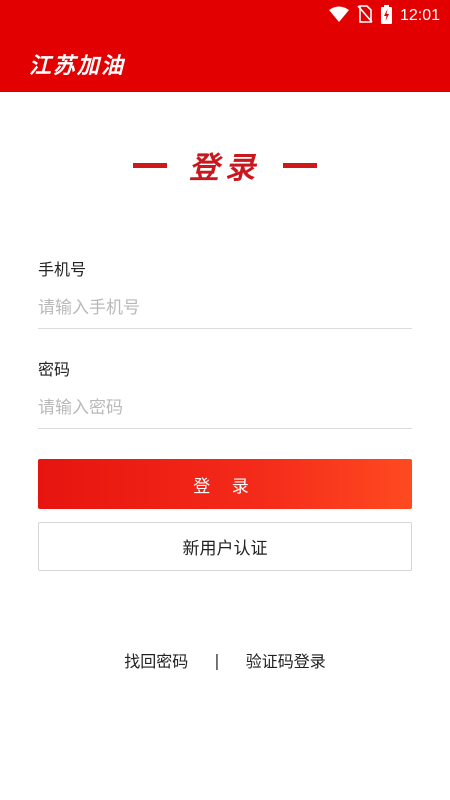  What do you see at coordinates (54, 369) in the screenshot?
I see `password-label: 密码` at bounding box center [54, 369].